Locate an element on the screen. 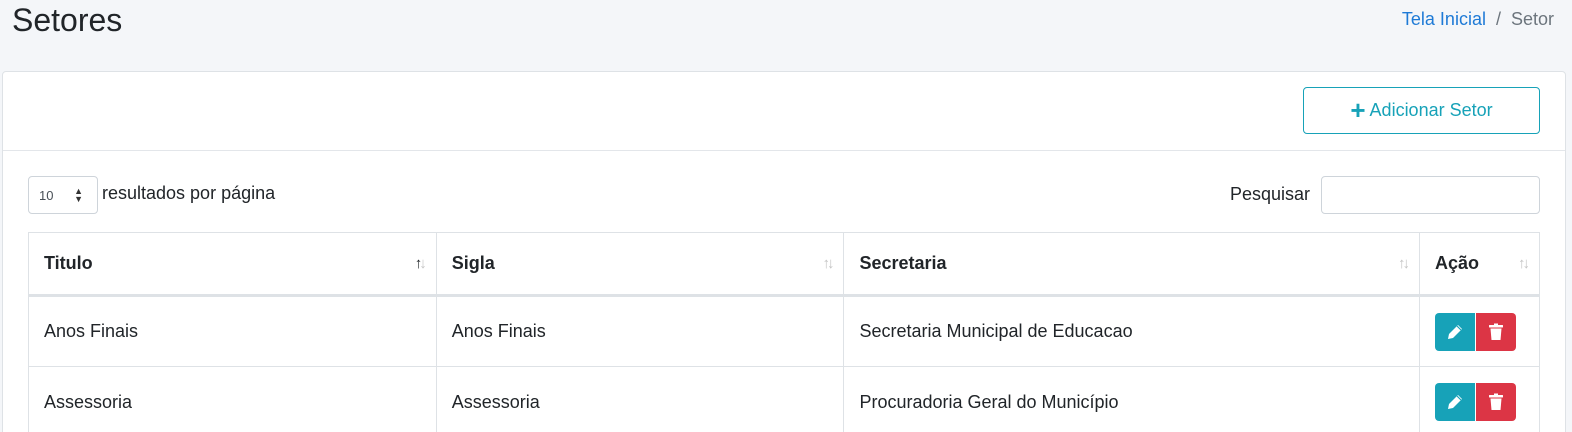 This screenshot has width=1572, height=432. page-length-value: 10 is located at coordinates (46, 195).